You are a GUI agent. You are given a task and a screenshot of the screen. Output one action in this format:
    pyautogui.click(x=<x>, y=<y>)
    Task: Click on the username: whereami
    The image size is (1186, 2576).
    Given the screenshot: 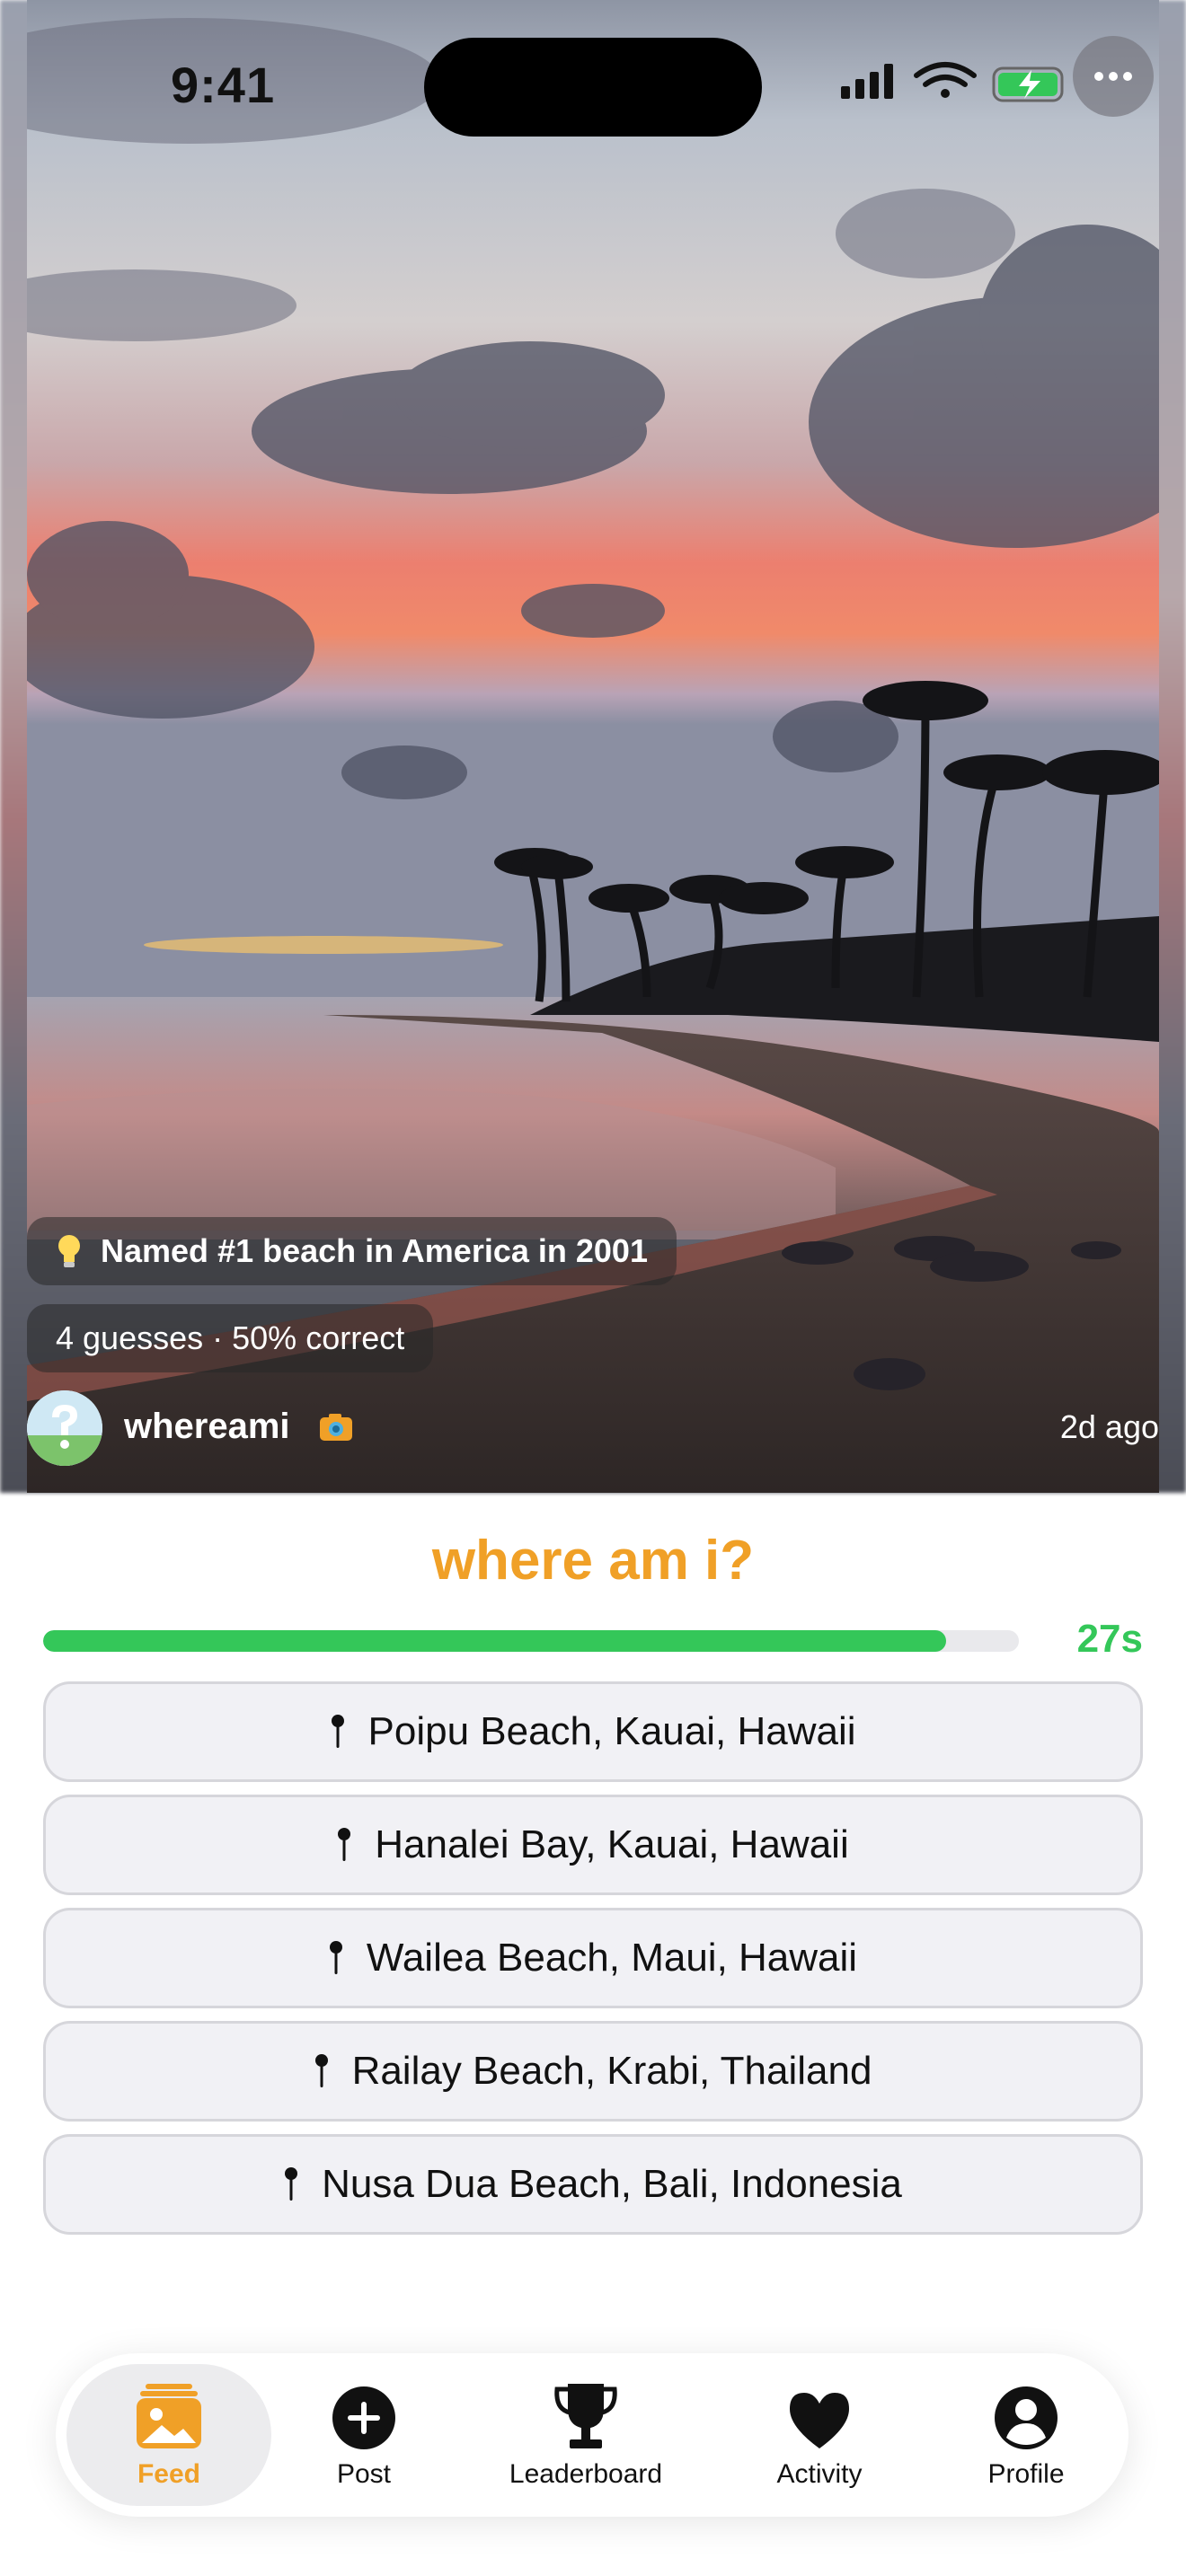 What is the action you would take?
    pyautogui.click(x=207, y=1427)
    